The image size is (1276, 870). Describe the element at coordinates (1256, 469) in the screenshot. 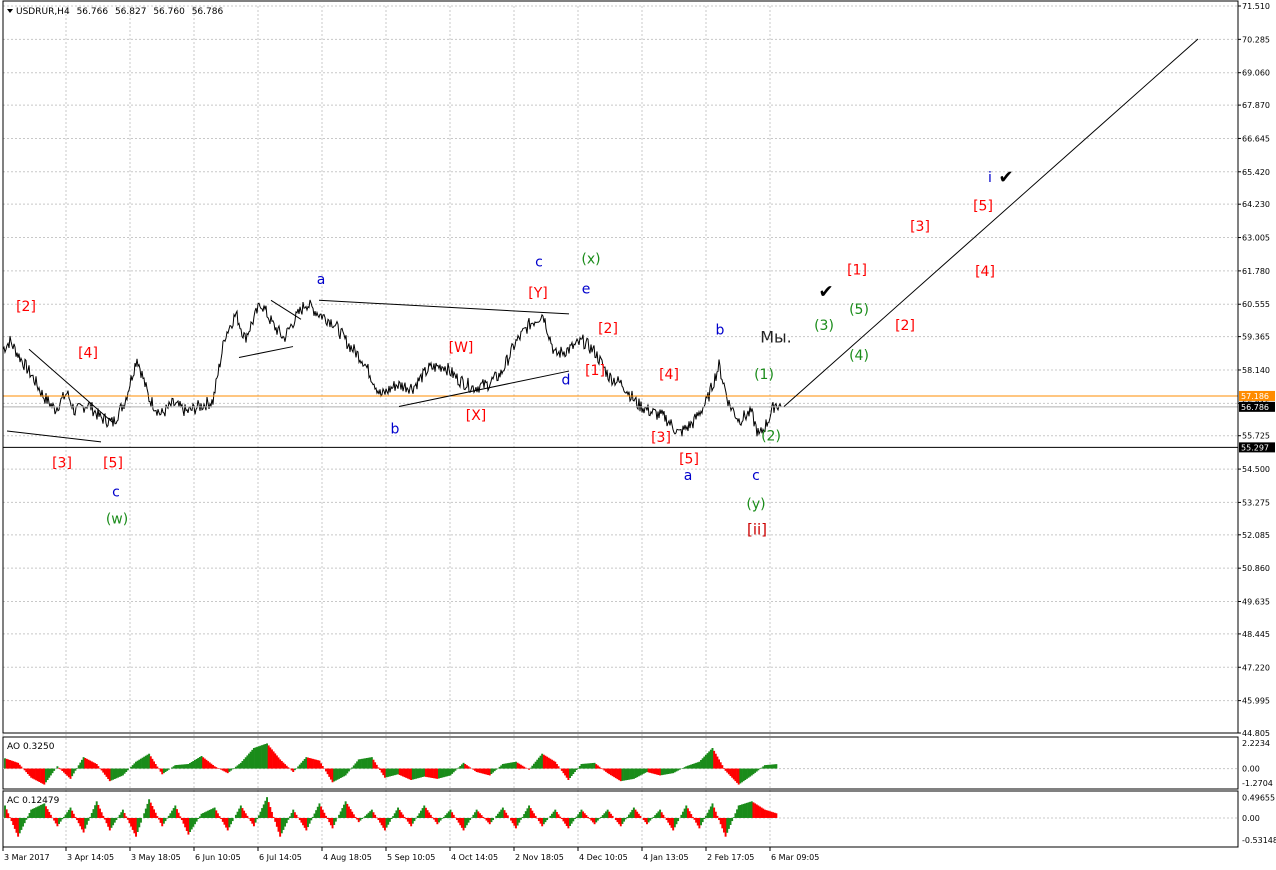

I see `y-tick-label: 54.500` at that location.